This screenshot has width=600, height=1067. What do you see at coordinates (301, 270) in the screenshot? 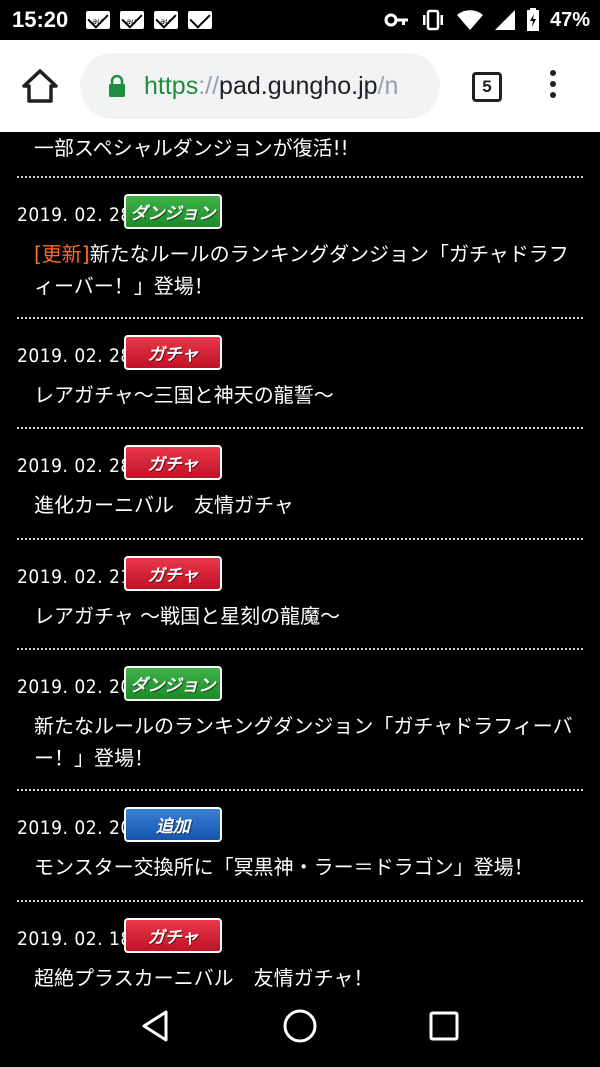
I see `news-title-text: 新たなルールのランキングダンジョン「ガチャドラフィーバー！」登場！` at bounding box center [301, 270].